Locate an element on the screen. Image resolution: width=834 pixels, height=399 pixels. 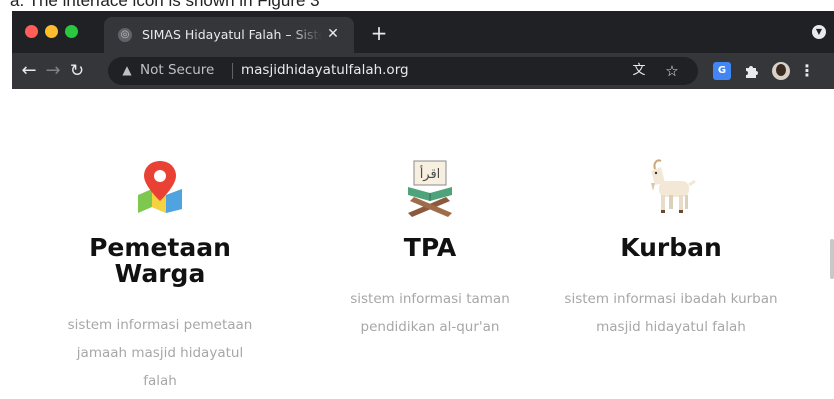
new-tab-plus-icon: + is located at coordinates (379, 33).